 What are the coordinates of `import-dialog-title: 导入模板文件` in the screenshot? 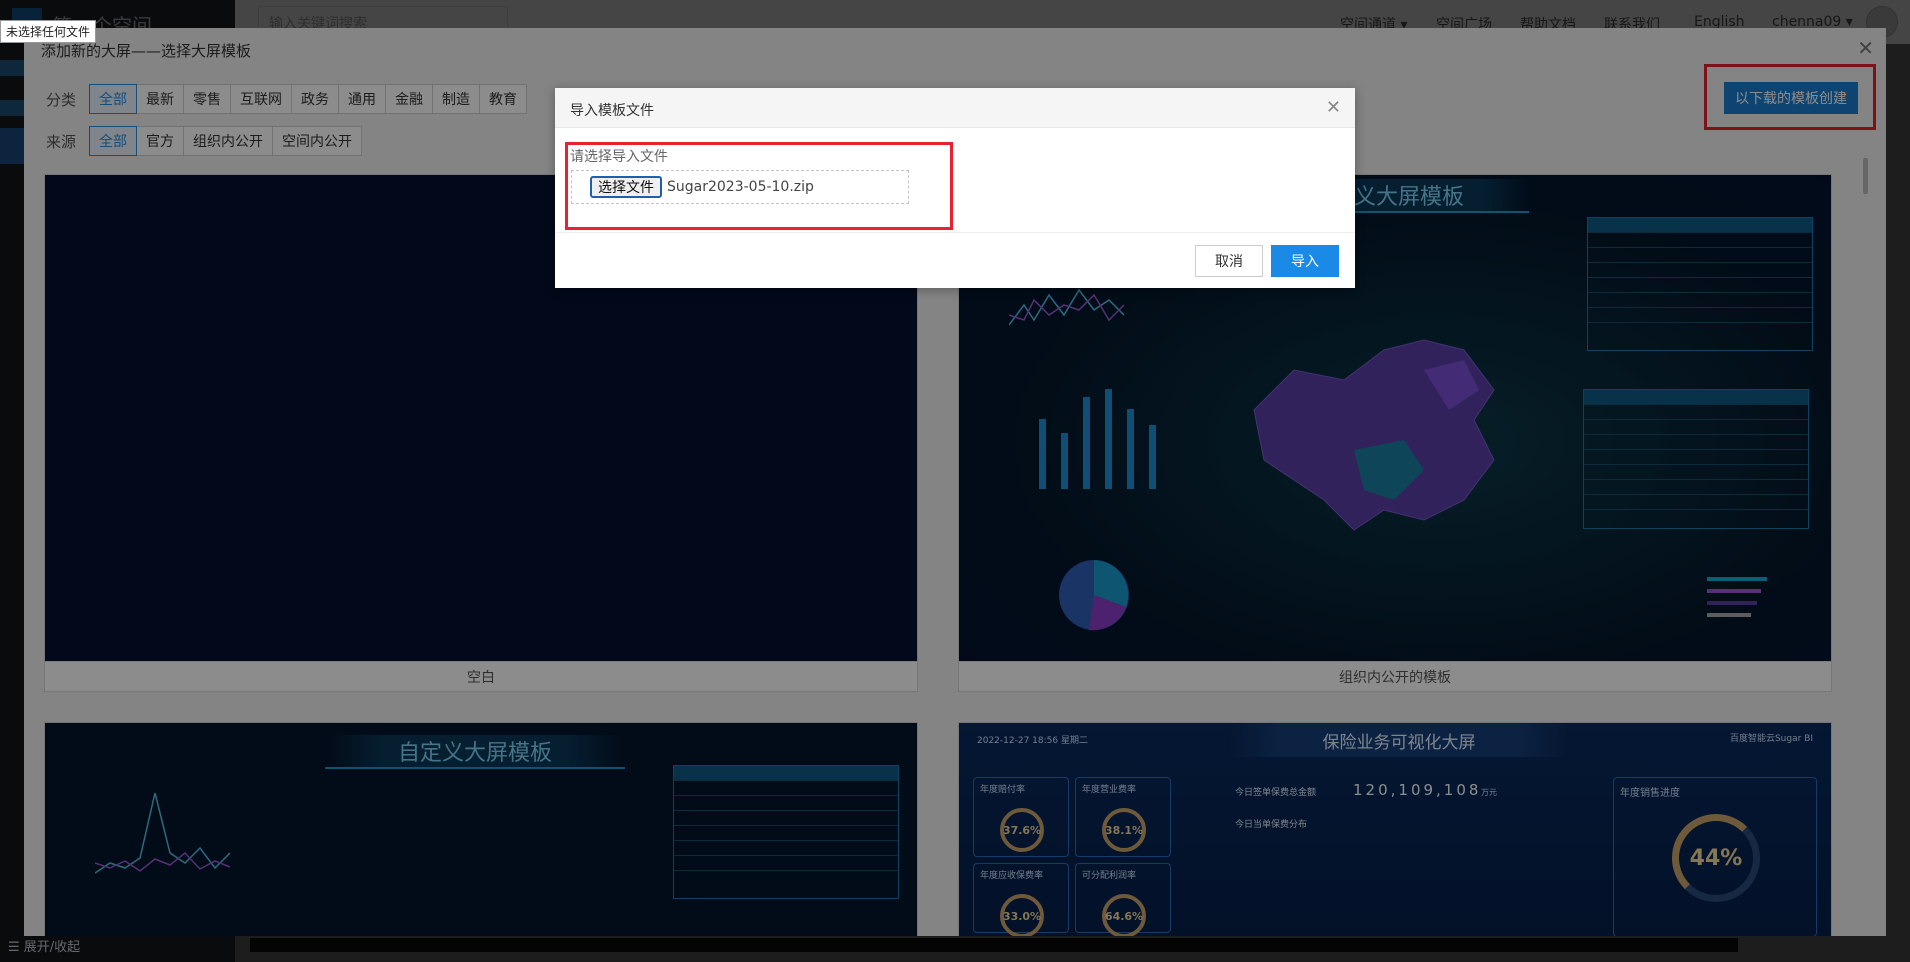 It's located at (612, 111).